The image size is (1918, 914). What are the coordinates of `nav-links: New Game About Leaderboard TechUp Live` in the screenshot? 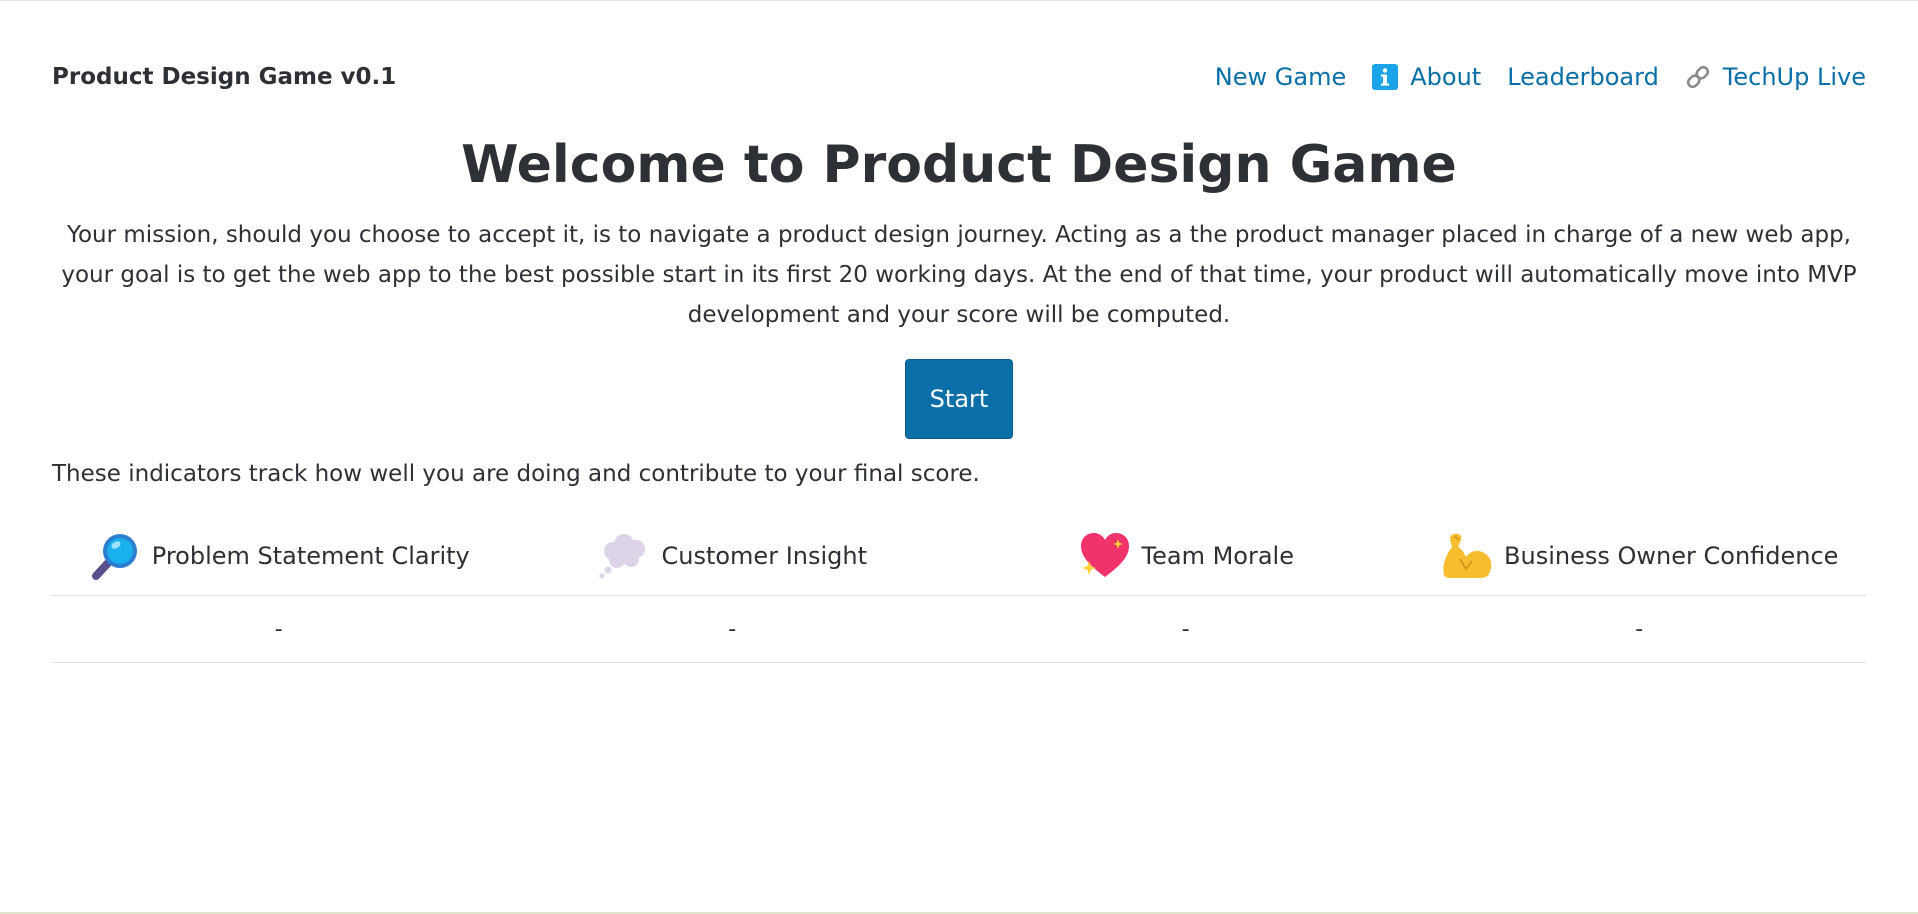 It's located at (1540, 77).